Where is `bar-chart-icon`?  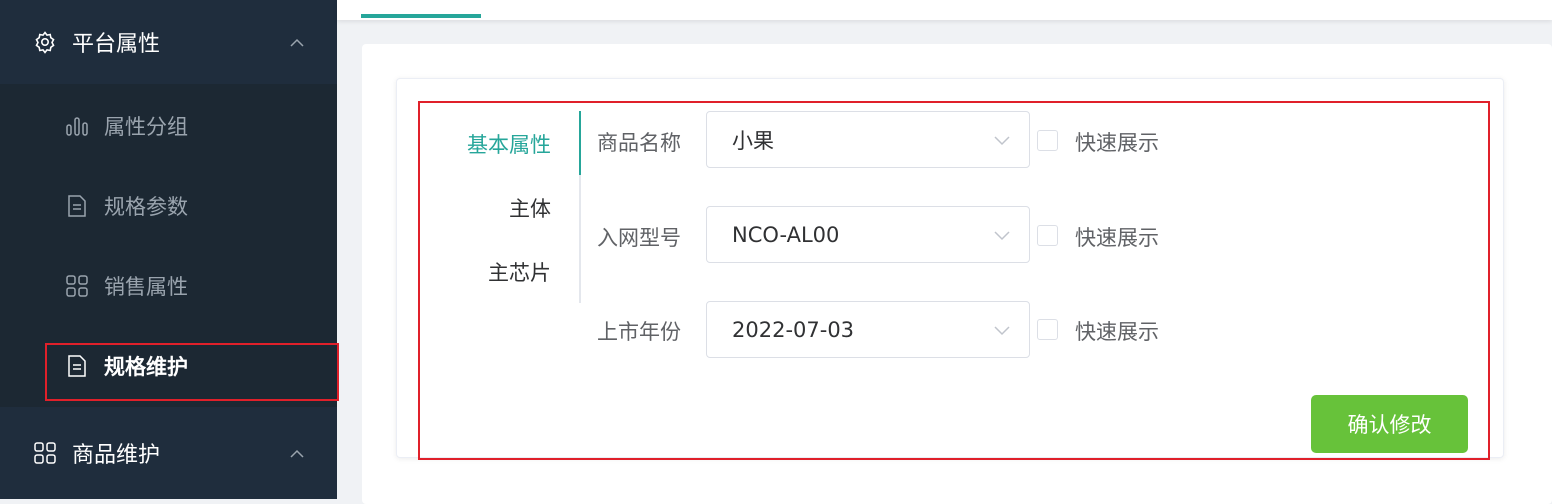
bar-chart-icon is located at coordinates (77, 126).